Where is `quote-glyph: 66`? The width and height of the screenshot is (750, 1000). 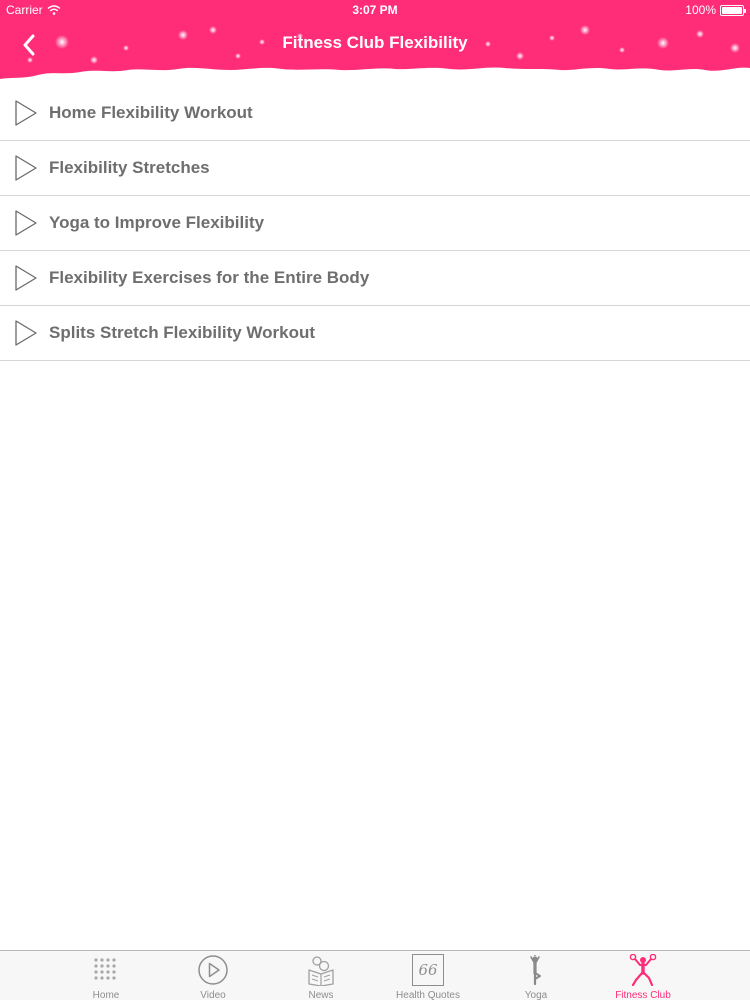
quote-glyph: 66 is located at coordinates (428, 970).